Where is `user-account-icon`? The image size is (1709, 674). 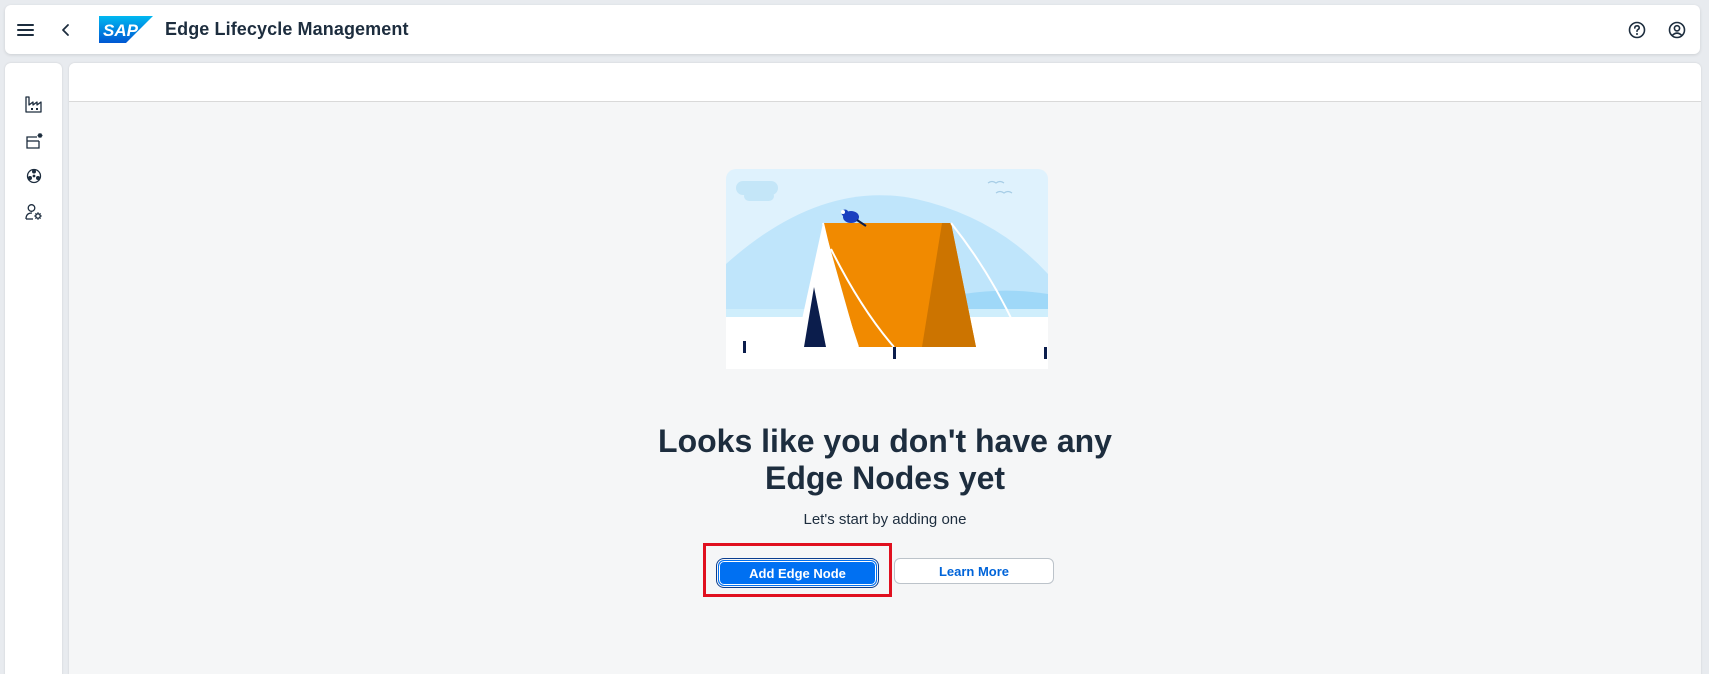 user-account-icon is located at coordinates (1677, 30).